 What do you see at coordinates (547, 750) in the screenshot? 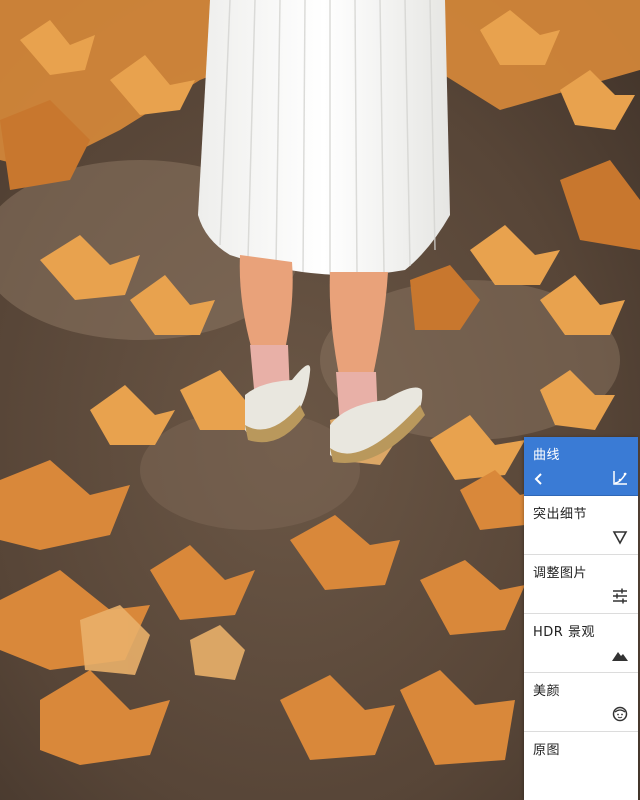
I see `tool-original-label: 原图` at bounding box center [547, 750].